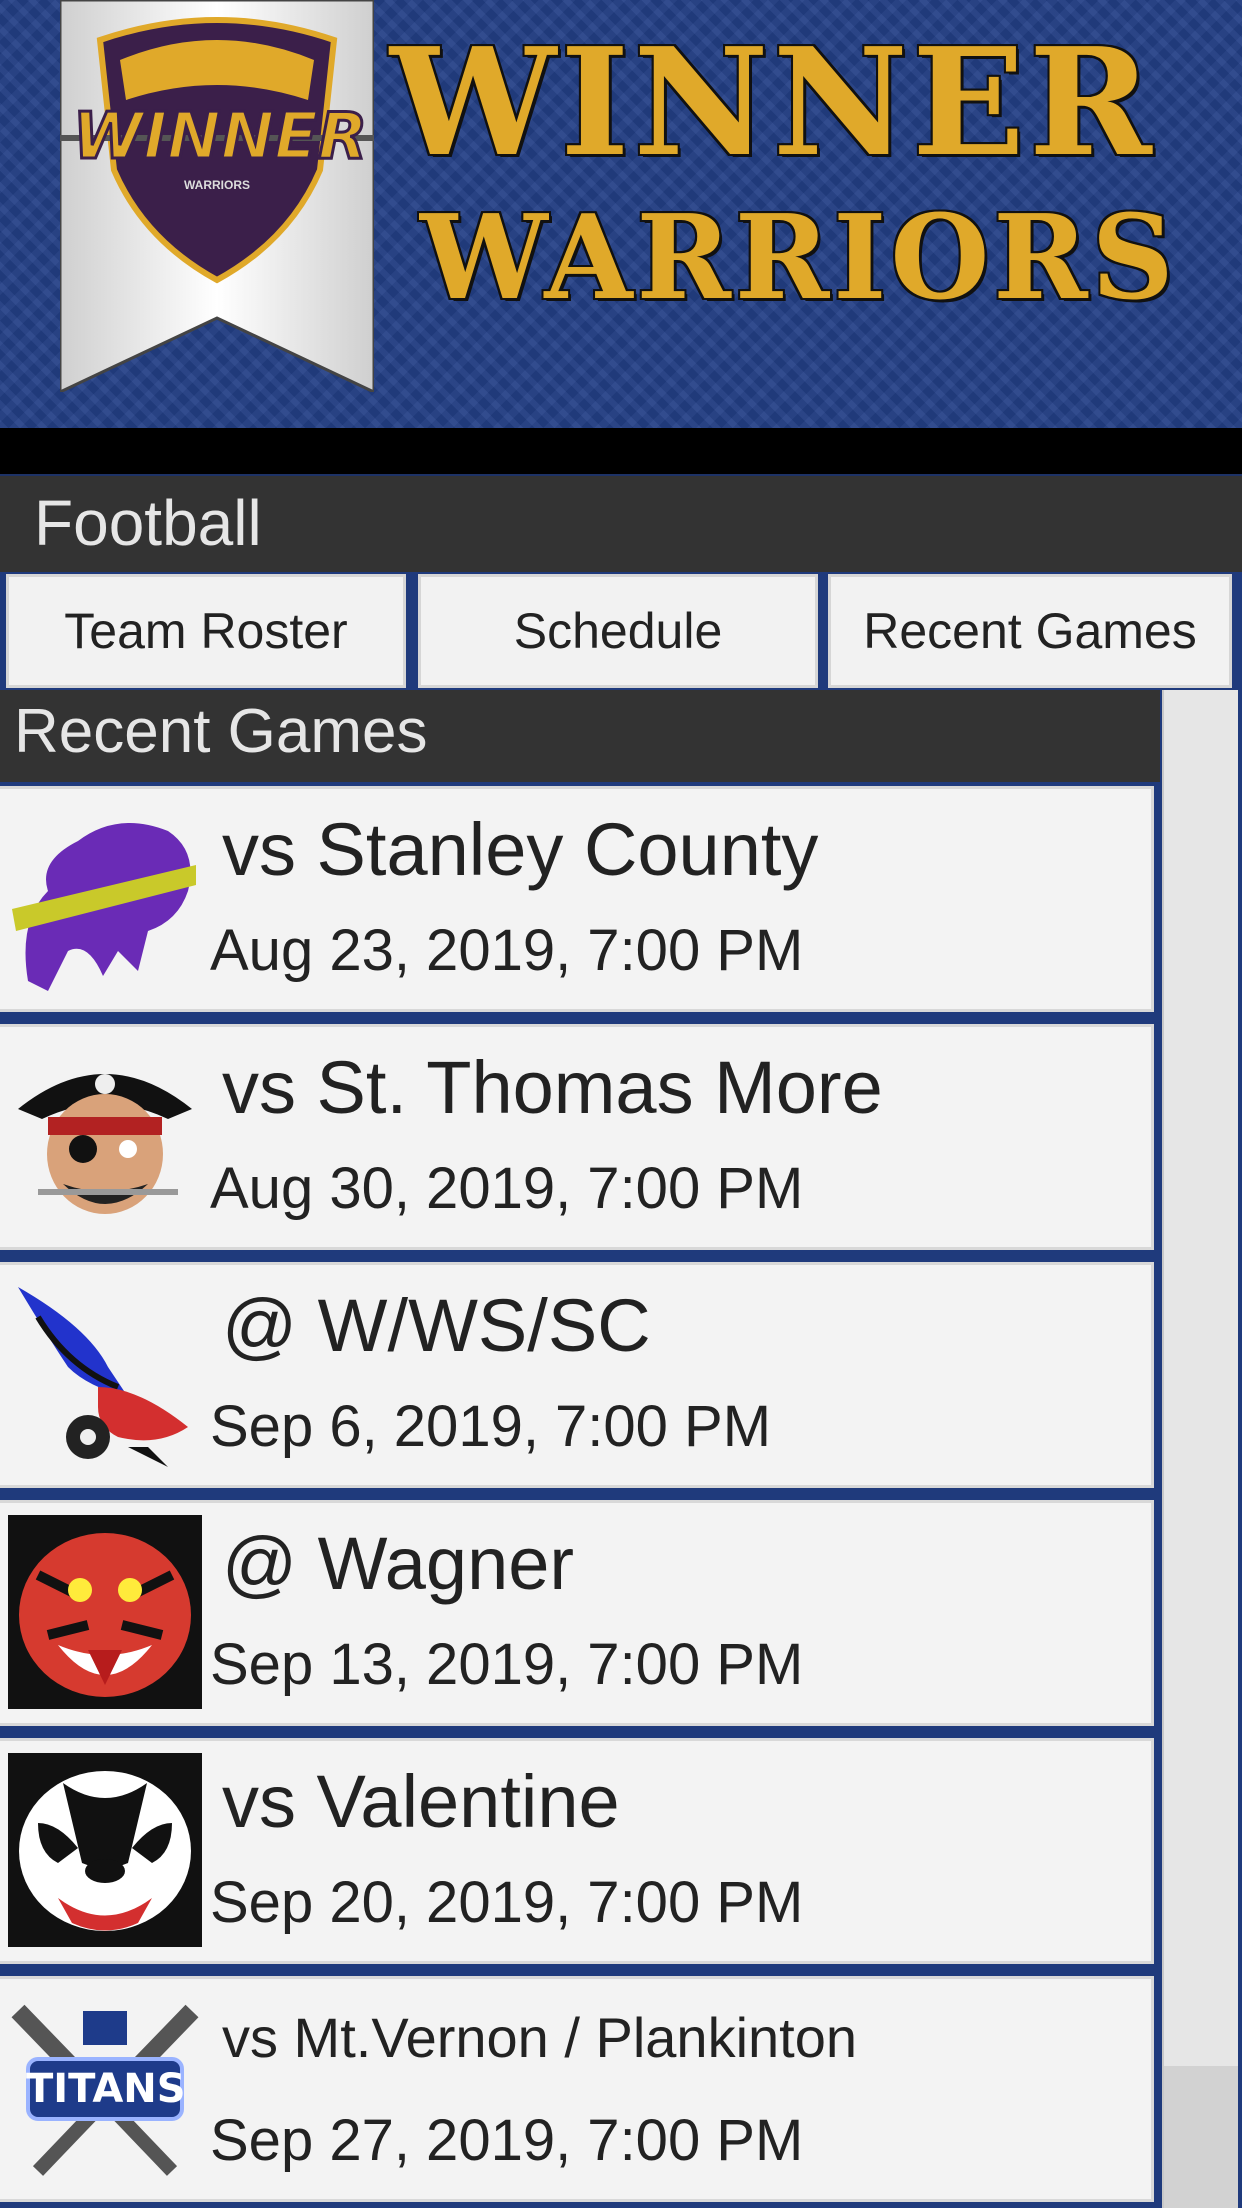  I want to click on team-logo-banner: WINNER WARRIORS, so click(217, 196).